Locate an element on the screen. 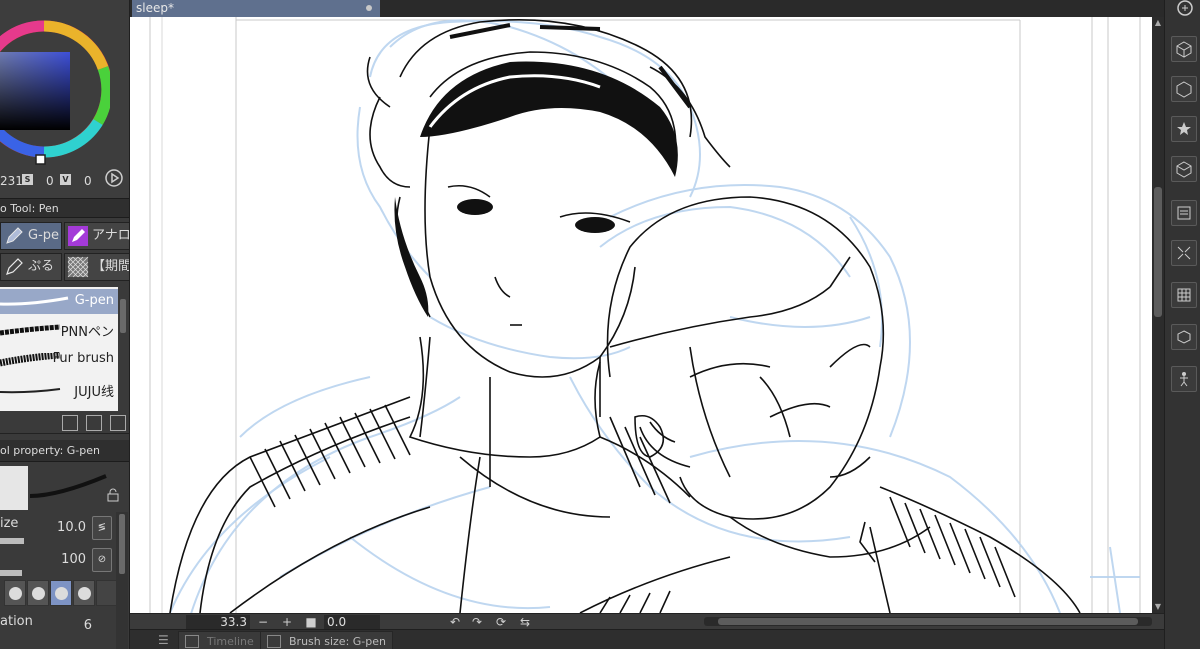 This screenshot has height=649, width=1200. material-icon is located at coordinates (1184, 169).